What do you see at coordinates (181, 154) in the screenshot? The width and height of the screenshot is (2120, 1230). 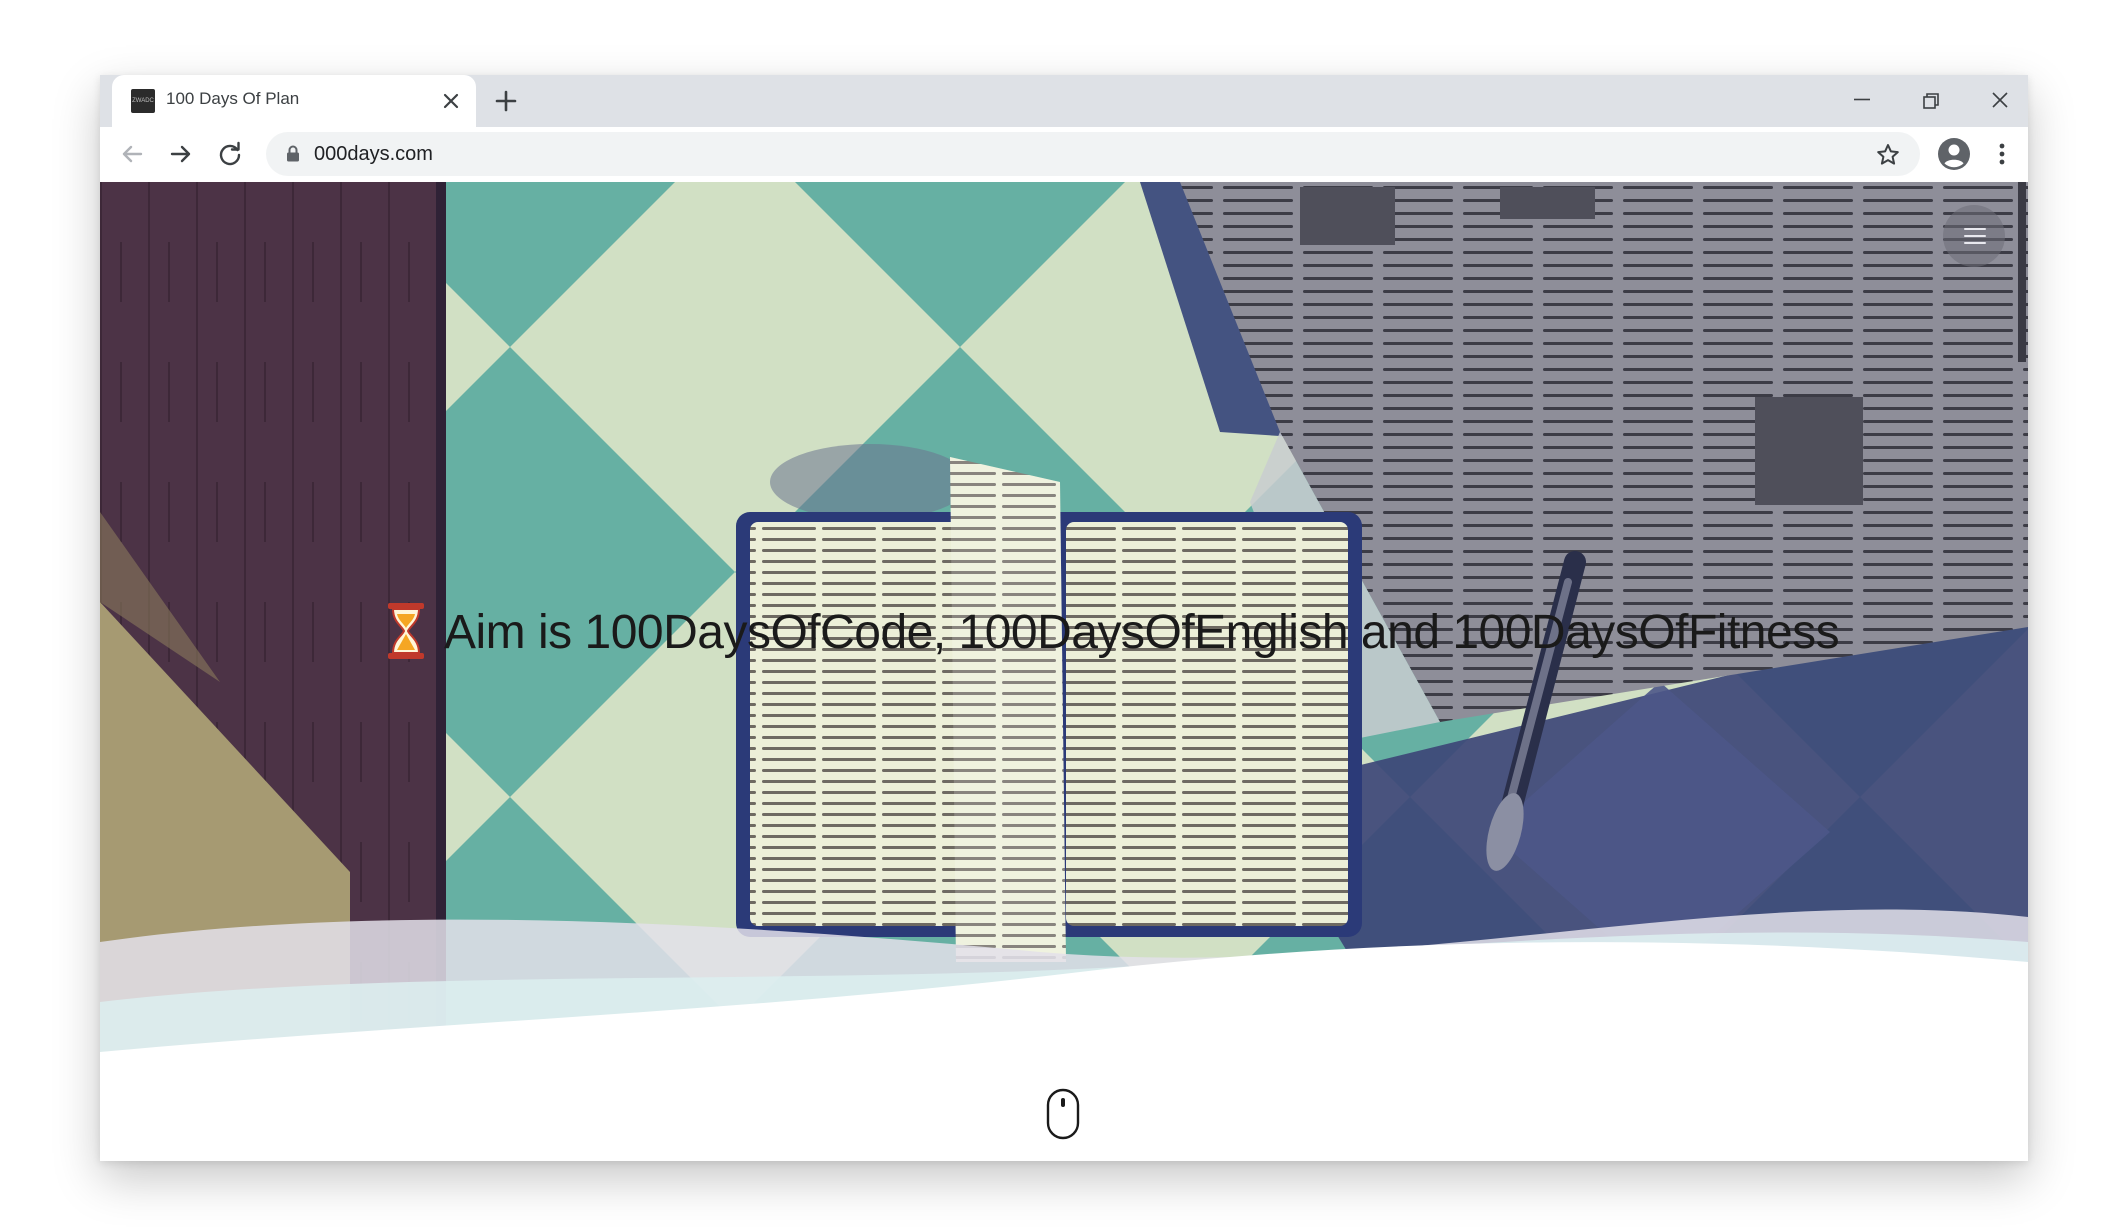 I see `arrow-right-icon` at bounding box center [181, 154].